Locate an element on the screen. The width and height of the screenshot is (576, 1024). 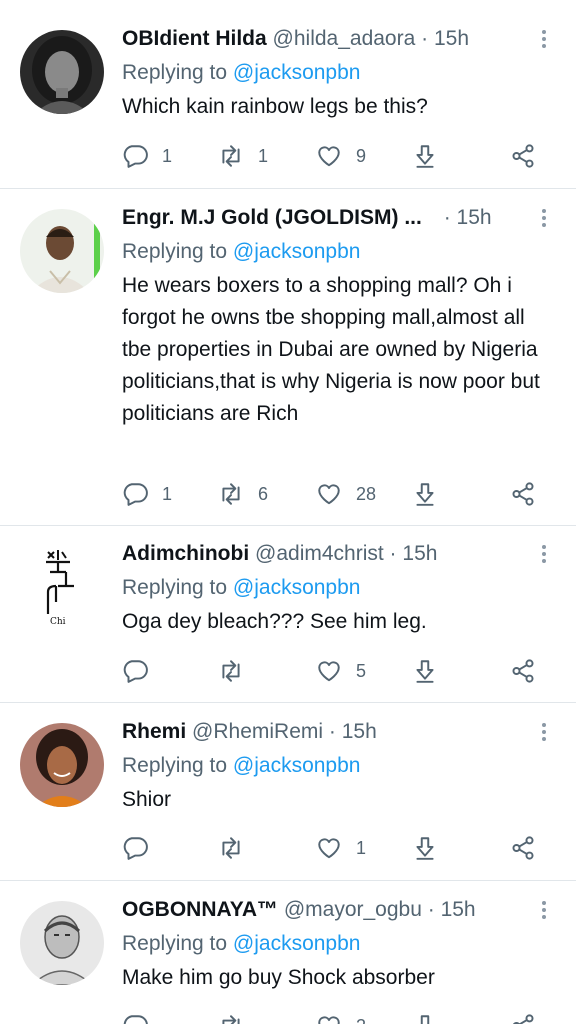
retweet-count: 6 is located at coordinates (263, 493).